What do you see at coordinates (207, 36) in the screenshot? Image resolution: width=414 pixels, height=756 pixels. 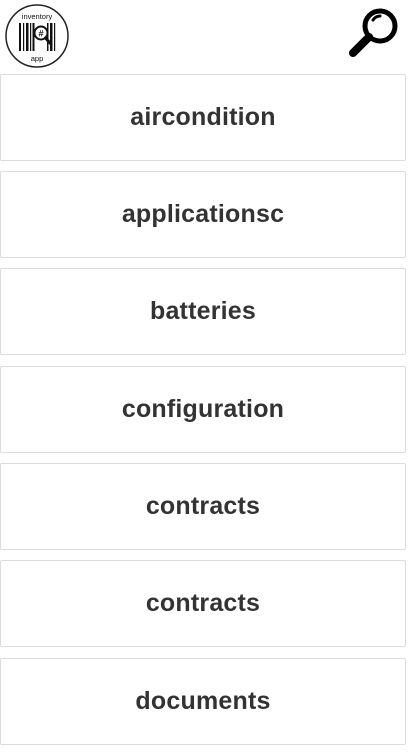 I see `app-header: inventory app #` at bounding box center [207, 36].